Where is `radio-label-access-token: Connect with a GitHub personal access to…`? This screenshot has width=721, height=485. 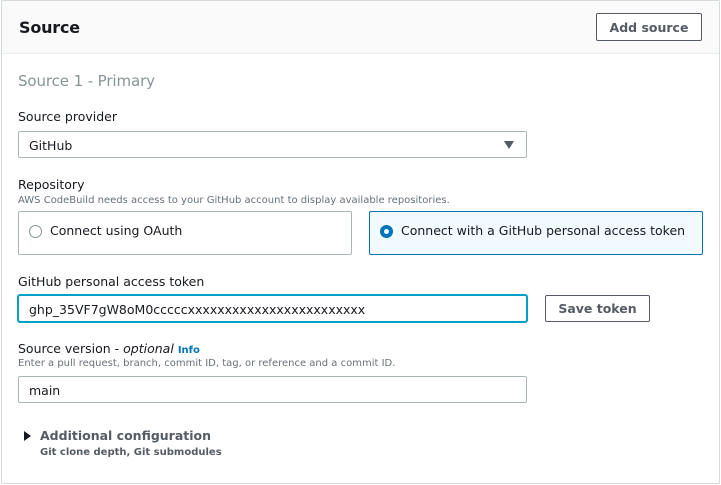
radio-label-access-token: Connect with a GitHub personal access to… is located at coordinates (543, 230).